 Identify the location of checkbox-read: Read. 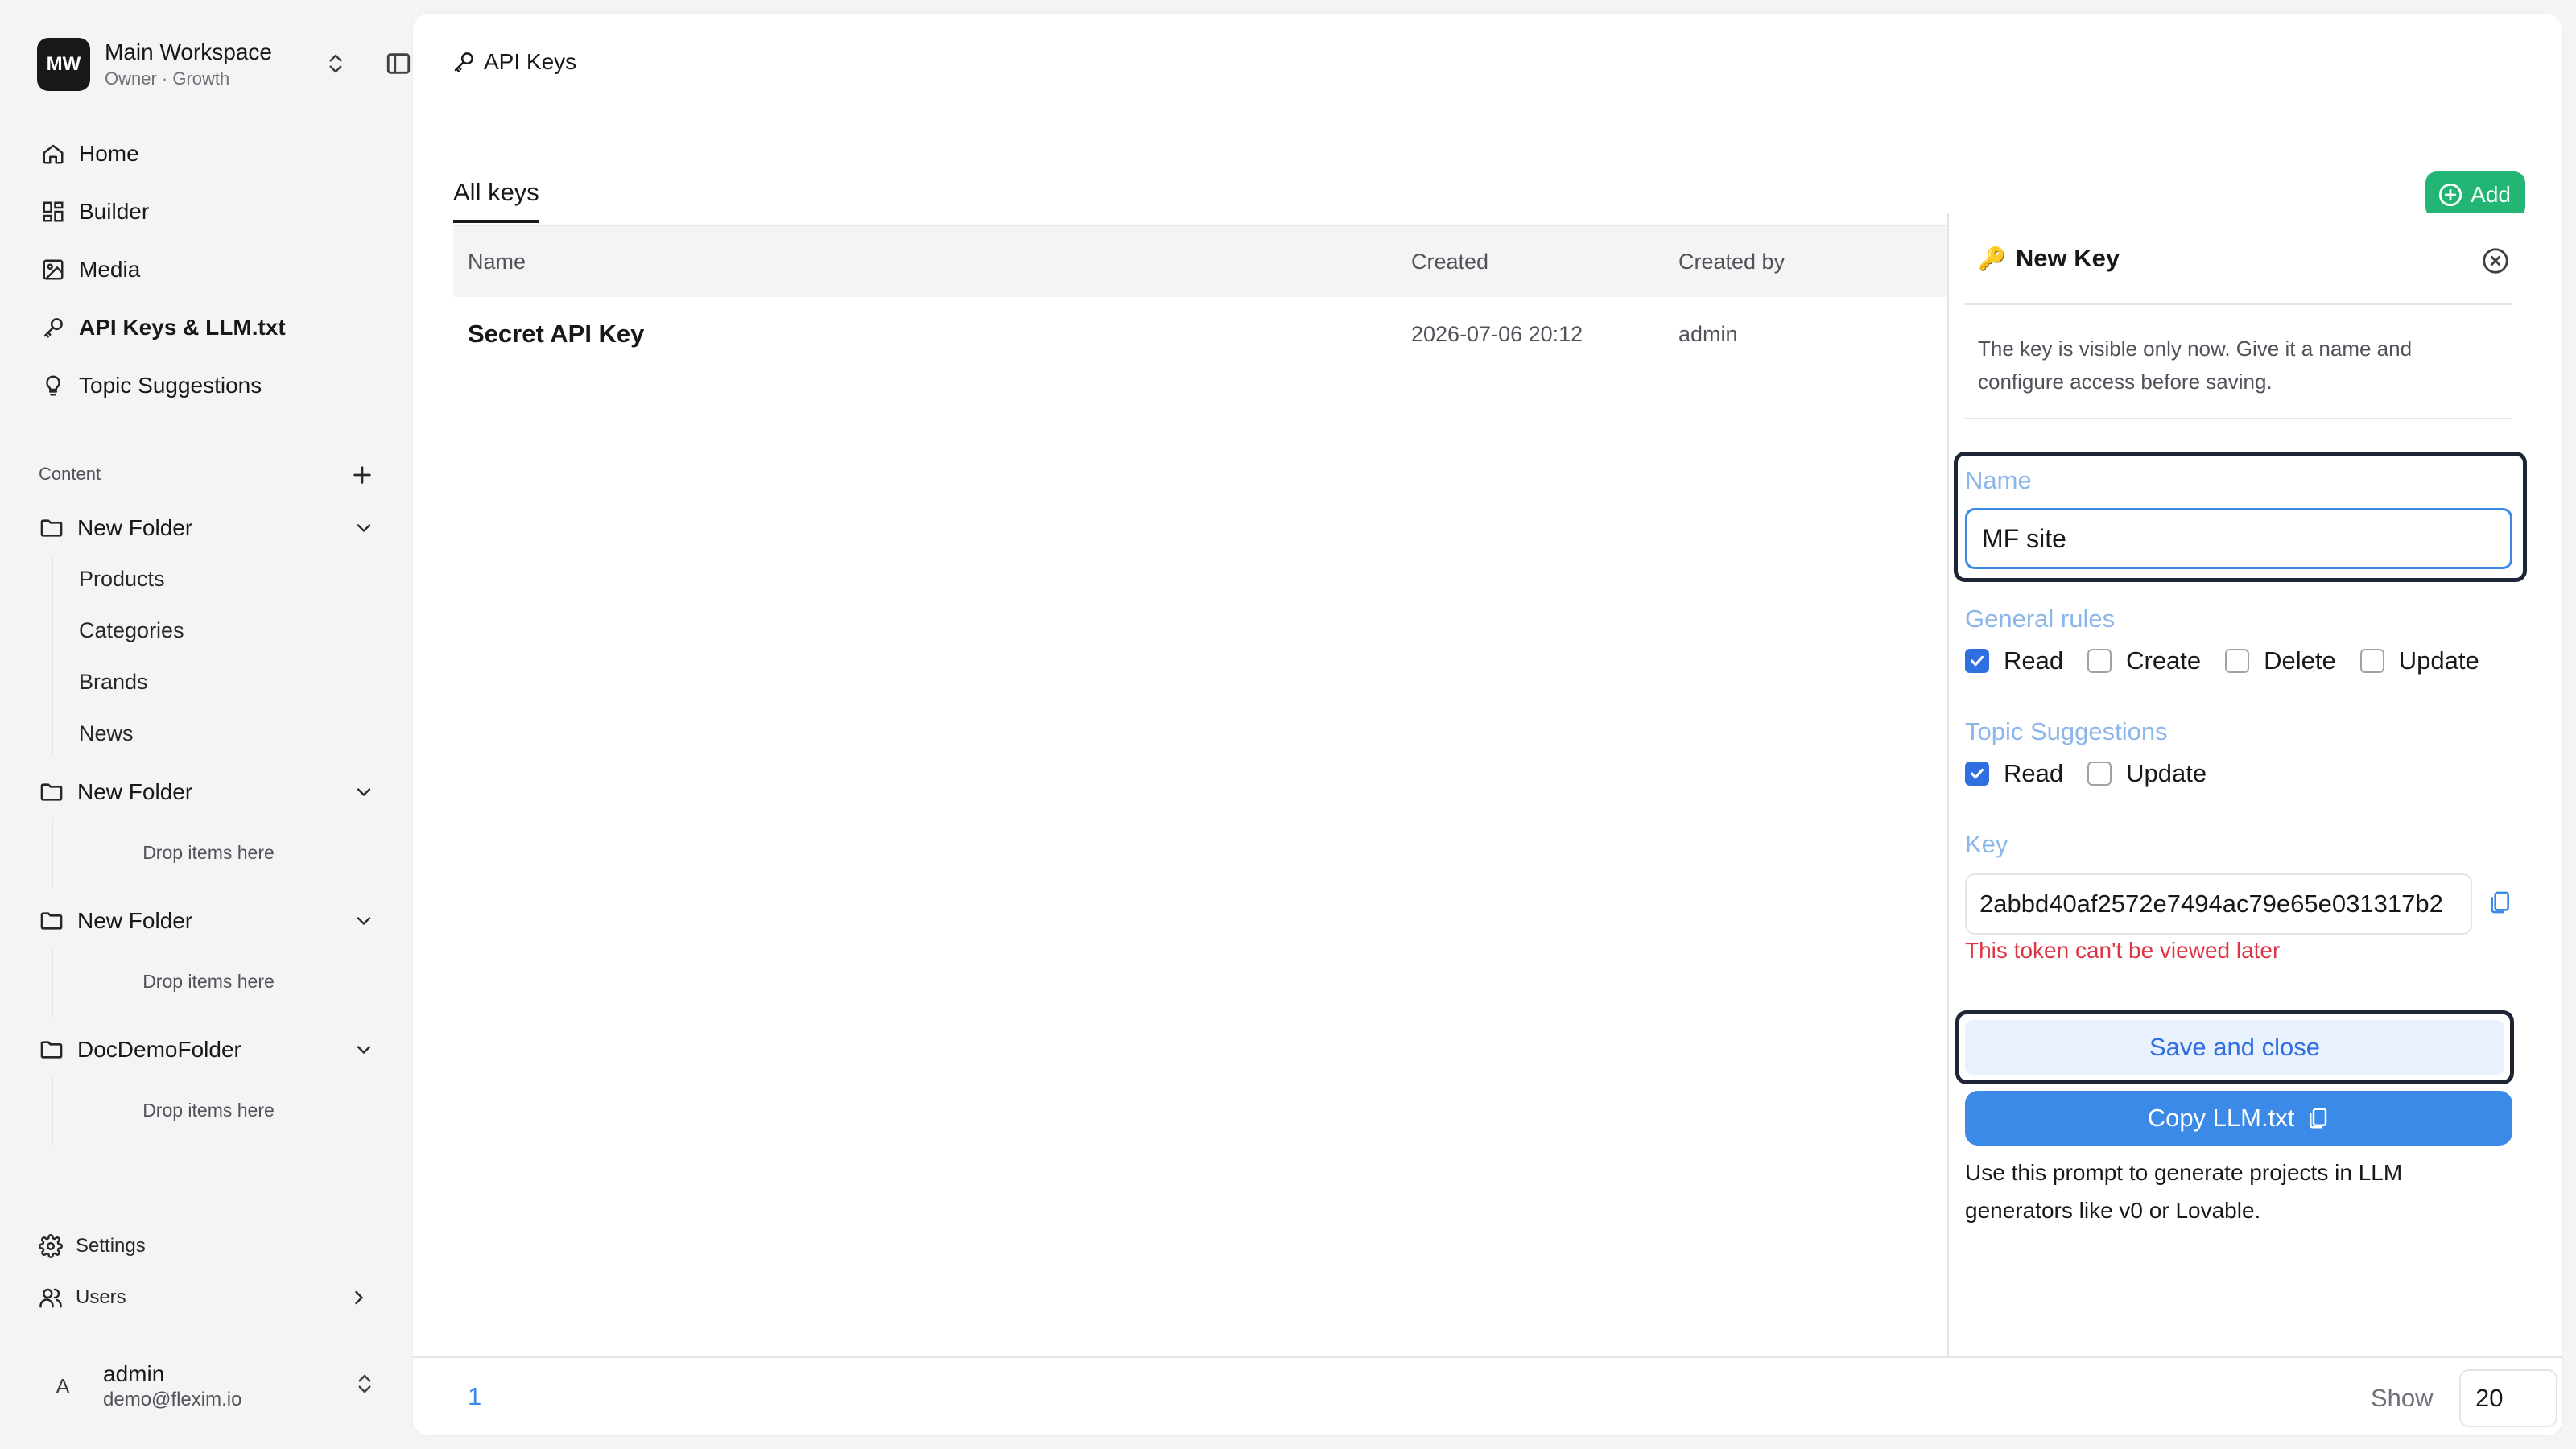
(2014, 660).